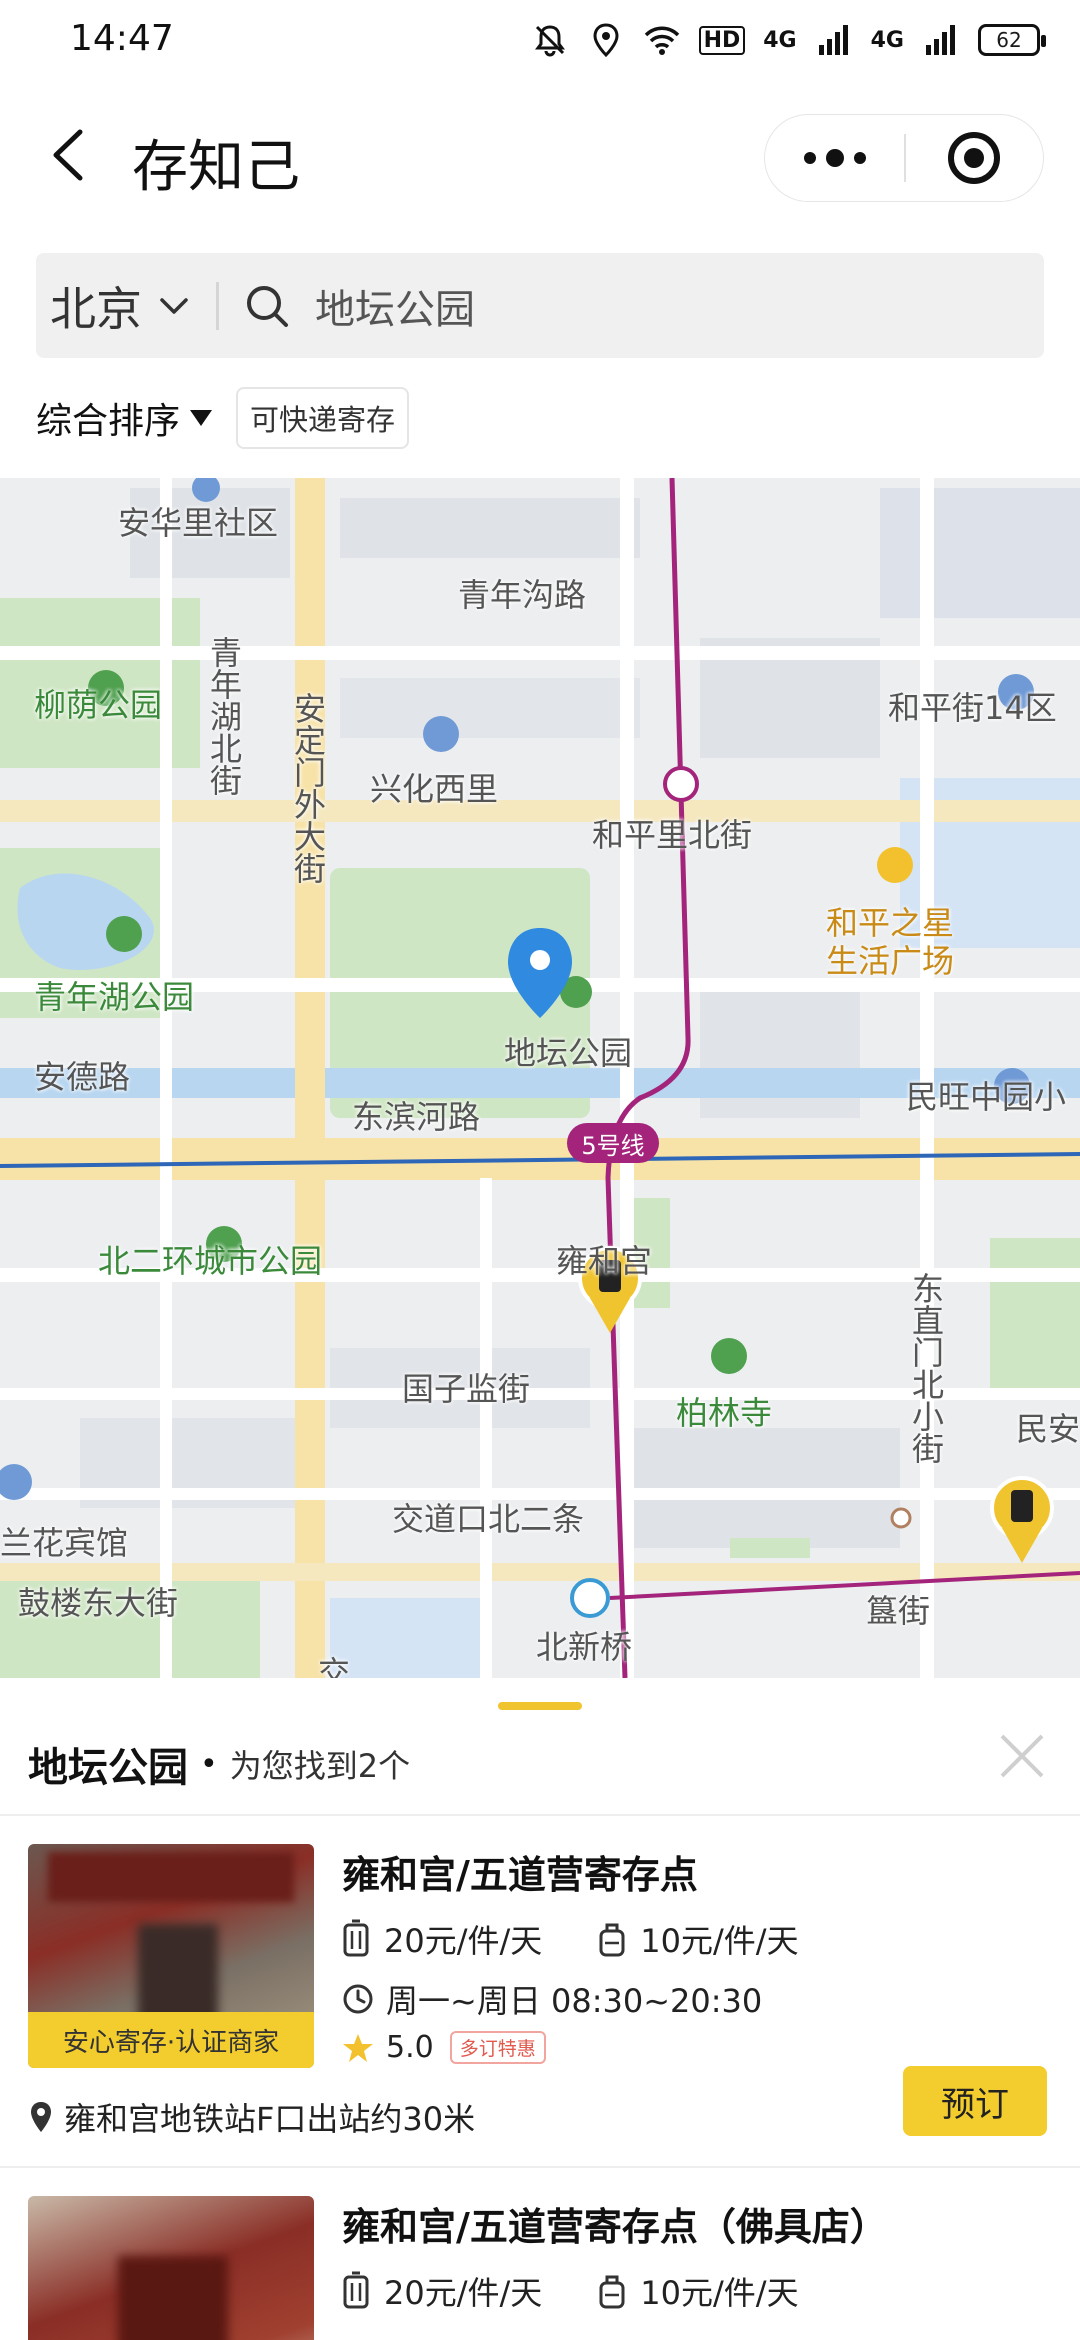 The height and width of the screenshot is (2340, 1080). I want to click on search-input: 地坛公园, so click(395, 306).